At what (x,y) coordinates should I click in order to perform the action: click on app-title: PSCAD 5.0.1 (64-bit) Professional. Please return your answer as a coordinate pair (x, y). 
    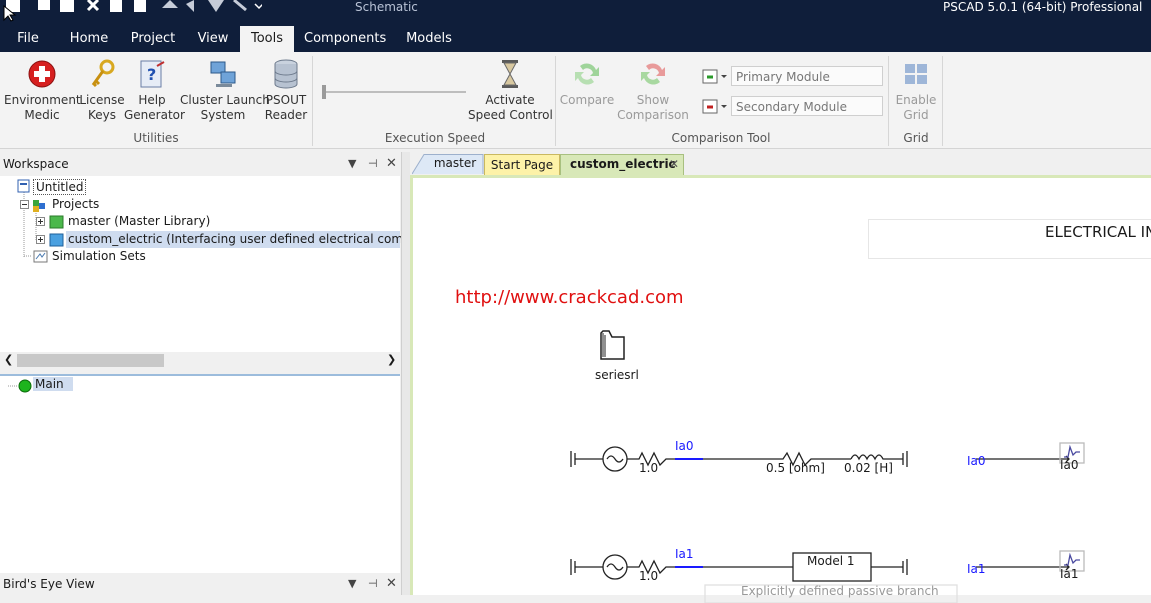
    Looking at the image, I should click on (1043, 7).